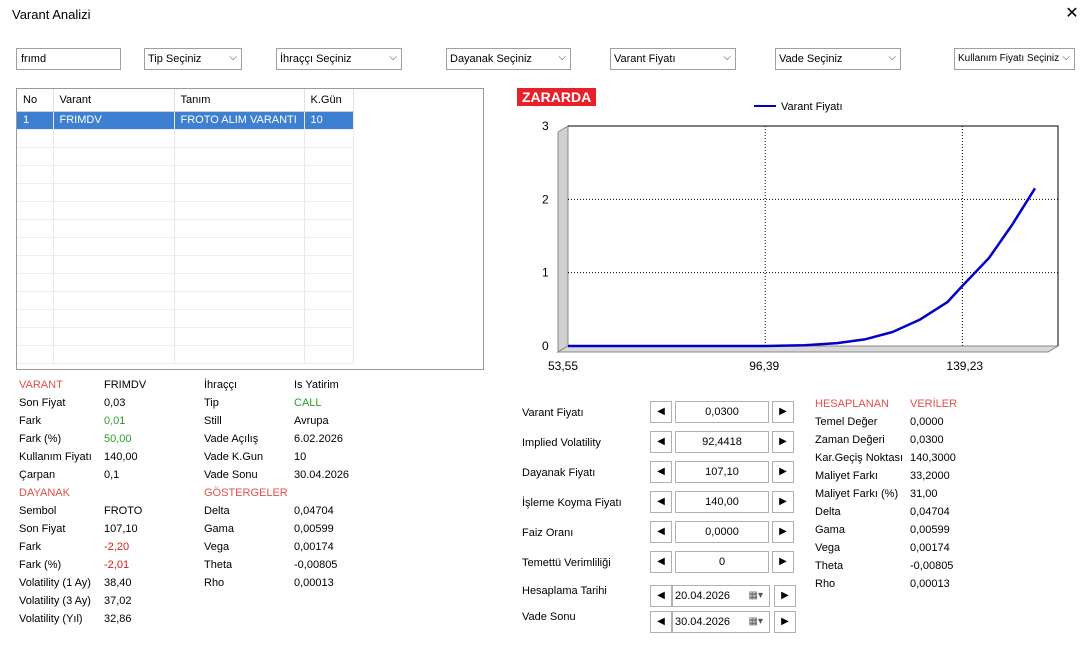 Image resolution: width=1092 pixels, height=666 pixels. Describe the element at coordinates (852, 404) in the screenshot. I see `hesaplanan-title: HESAPLANAN` at that location.